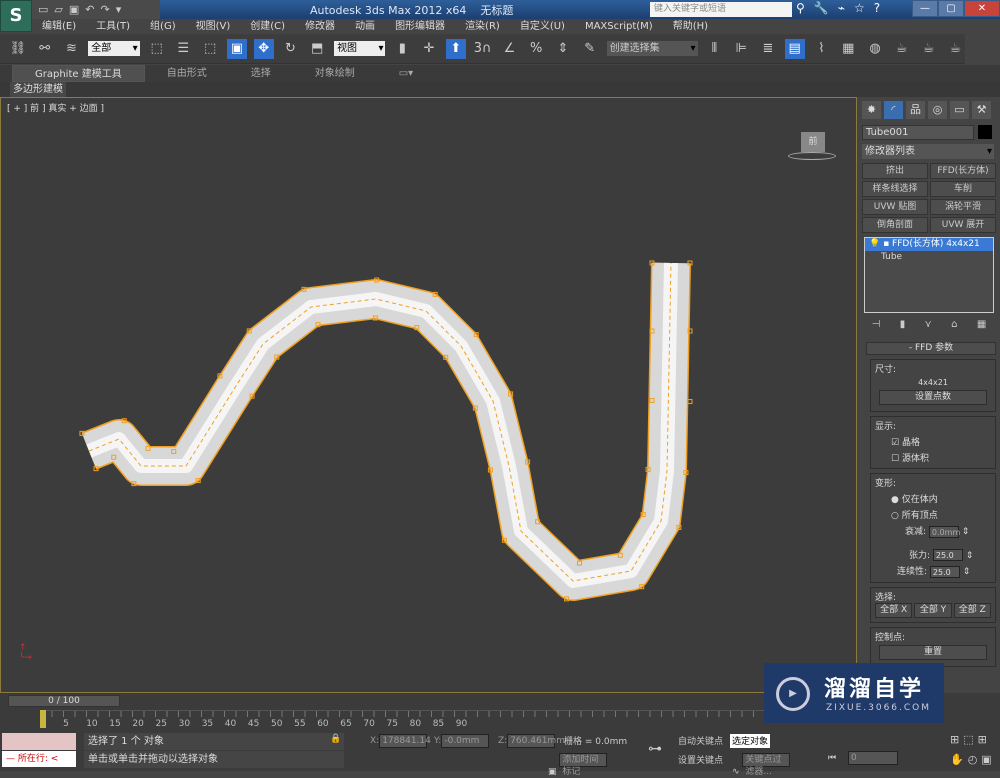 This screenshot has height=778, width=1000. Describe the element at coordinates (690, 402) in the screenshot. I see `lattice-control-point` at that location.